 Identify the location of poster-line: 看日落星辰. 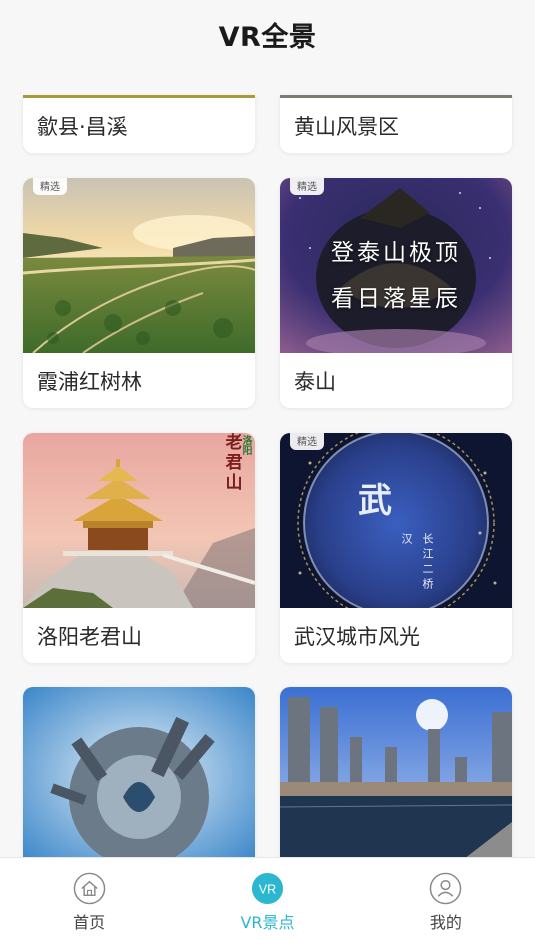
(396, 299).